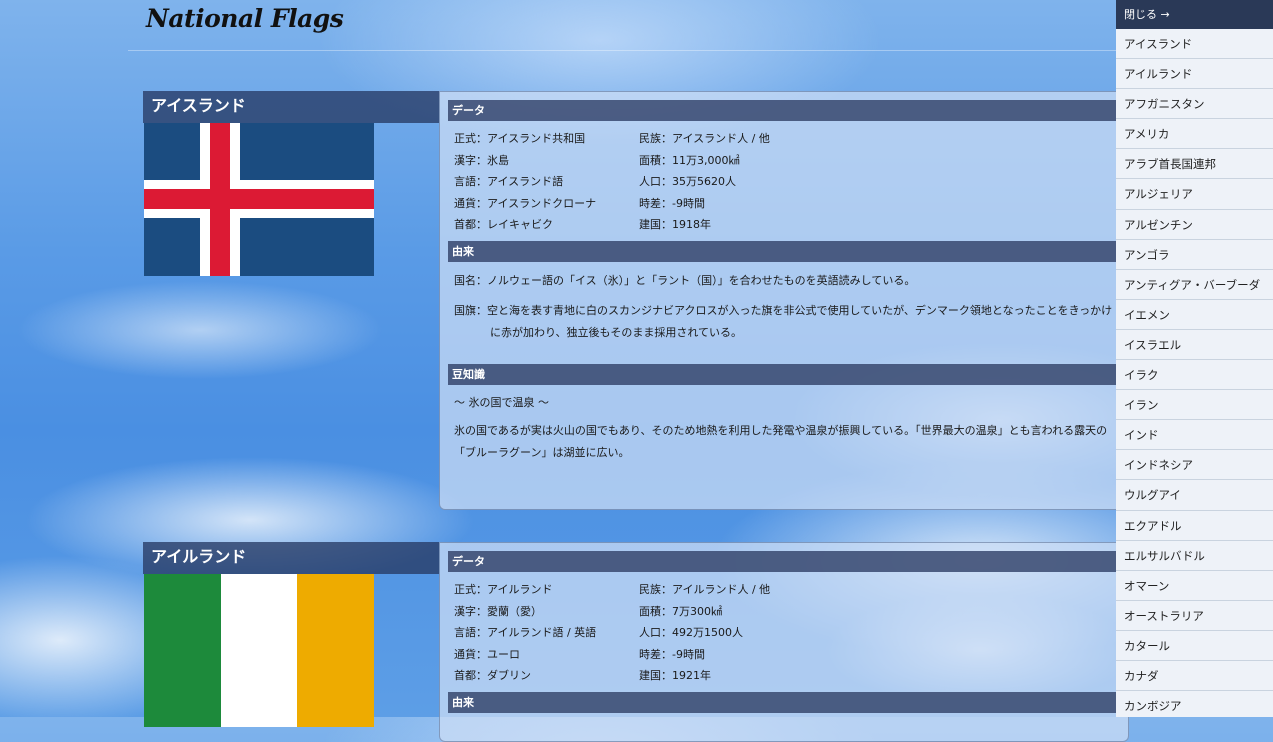 This screenshot has width=1273, height=742. I want to click on fact-area: 面積：11万3,000㎢, so click(689, 160).